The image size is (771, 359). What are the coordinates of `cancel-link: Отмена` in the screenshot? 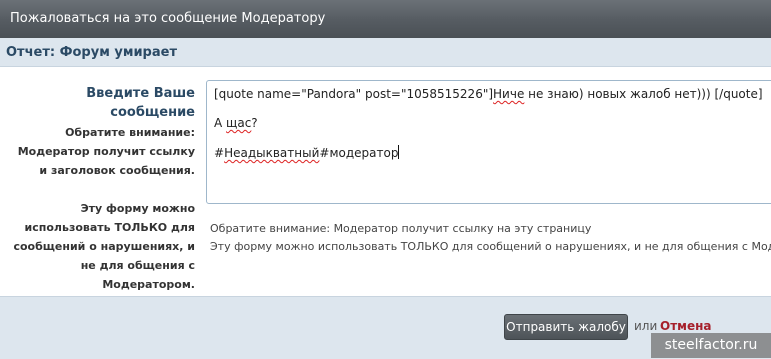 It's located at (686, 326).